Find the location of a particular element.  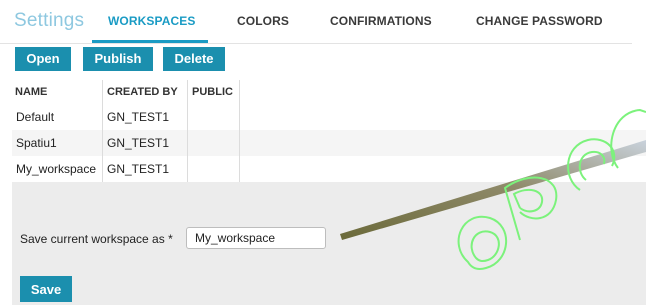

open-button: Open is located at coordinates (43, 59).